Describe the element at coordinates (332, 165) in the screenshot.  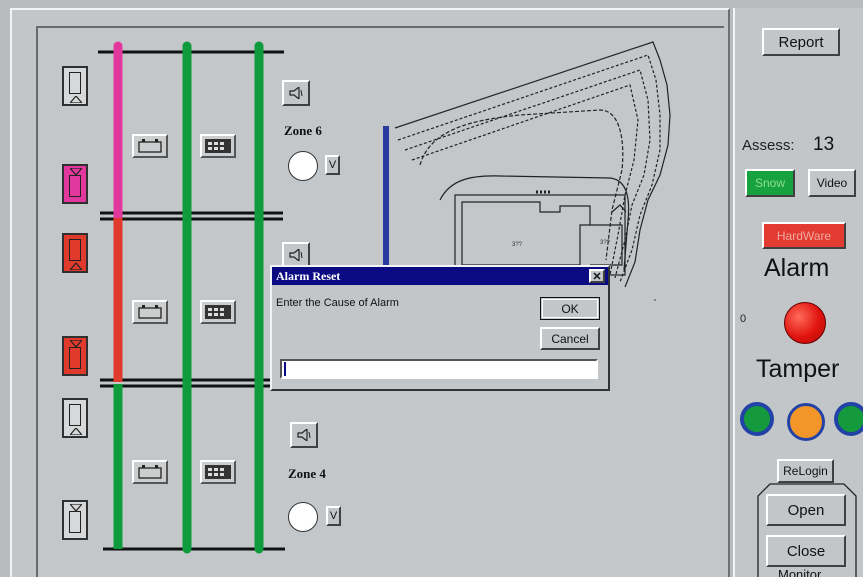
I see `zone-6-video-button: V` at that location.